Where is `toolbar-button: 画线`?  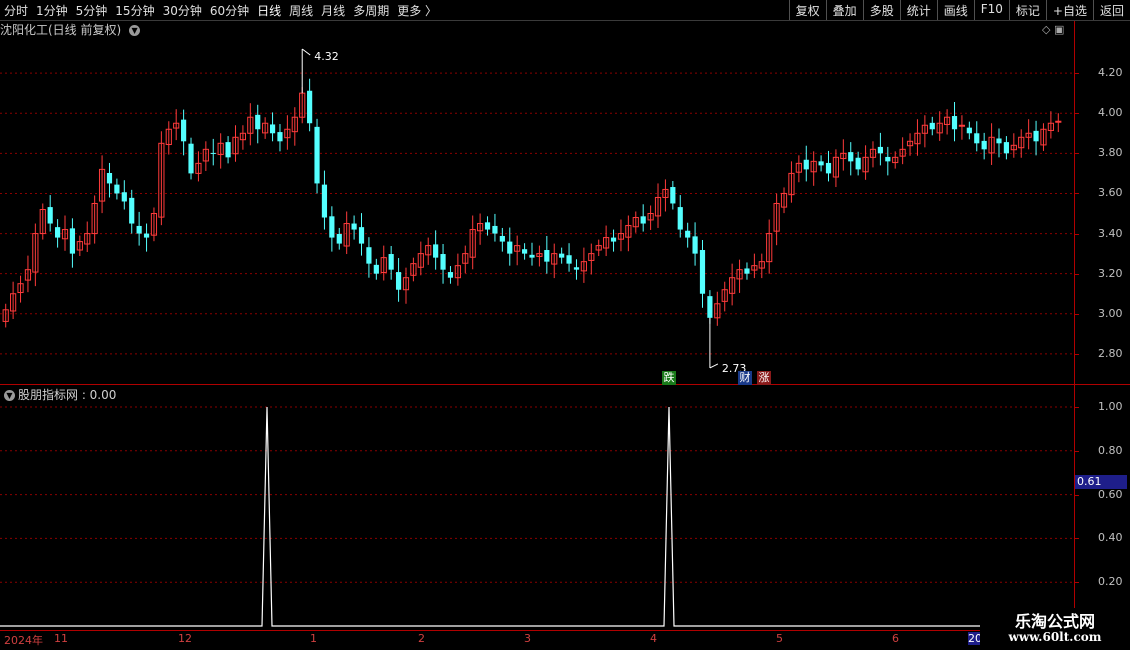
toolbar-button: 画线 is located at coordinates (955, 10).